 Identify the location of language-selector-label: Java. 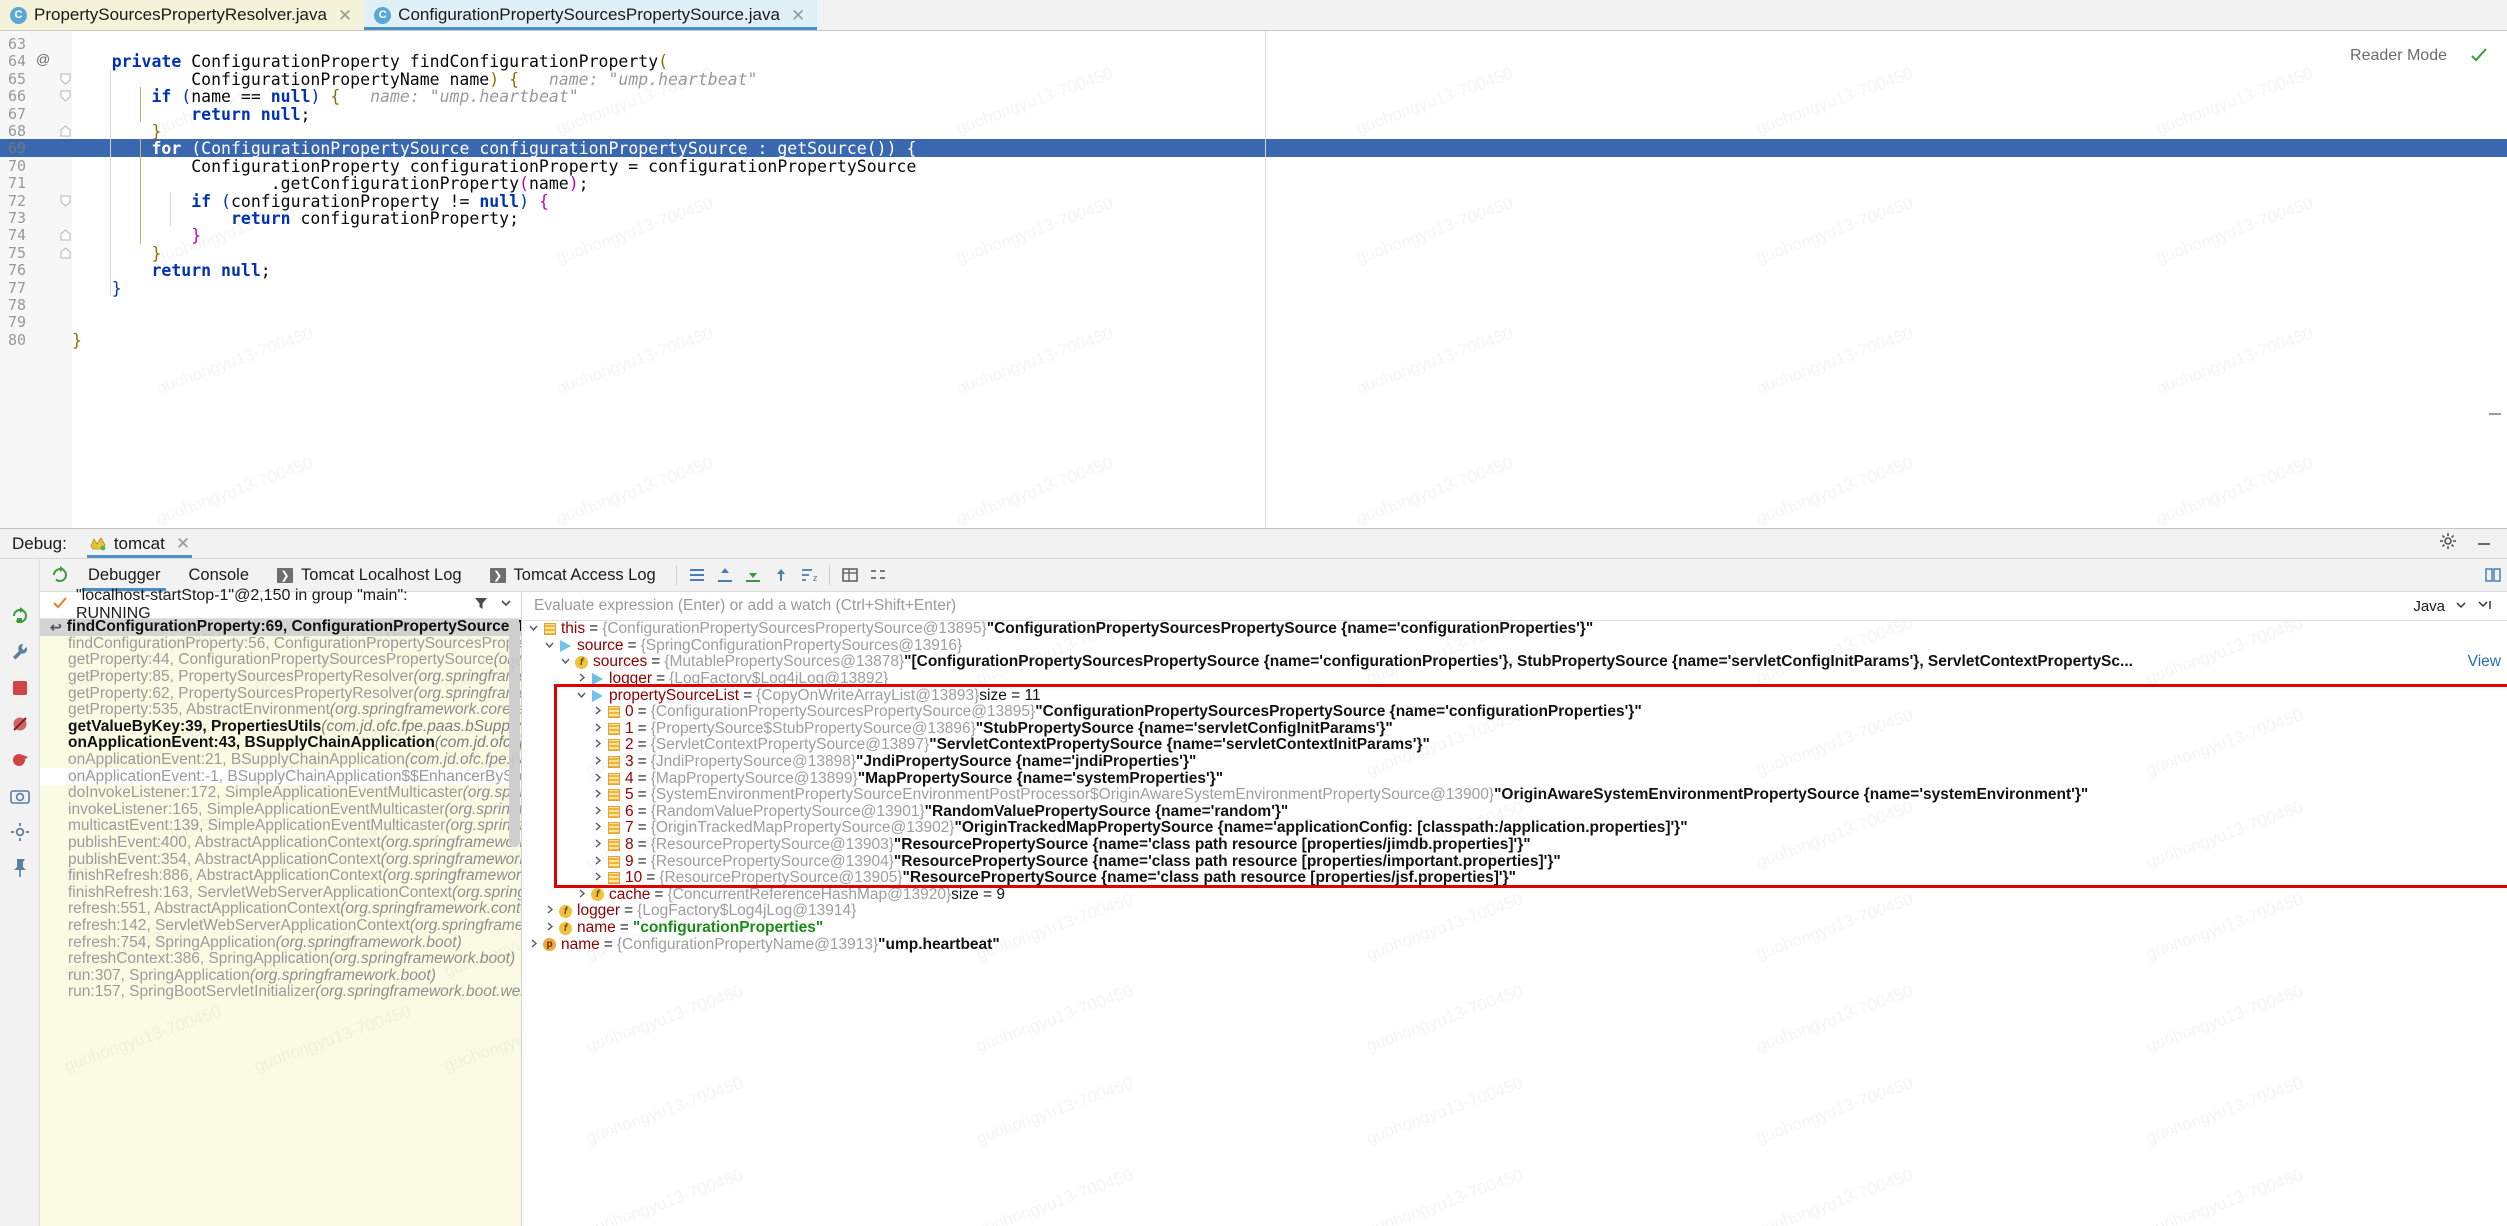
(2429, 606).